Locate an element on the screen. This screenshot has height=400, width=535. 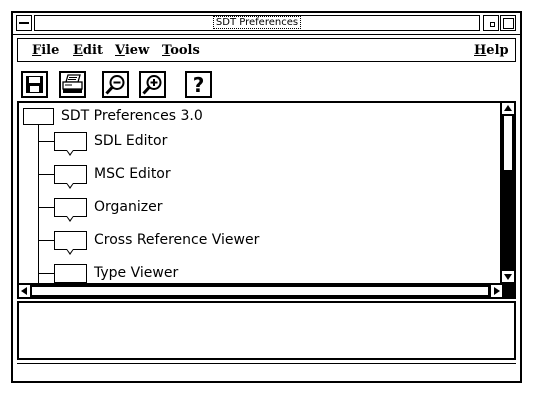
horizontal-scroll-thumb is located at coordinates (260, 291).